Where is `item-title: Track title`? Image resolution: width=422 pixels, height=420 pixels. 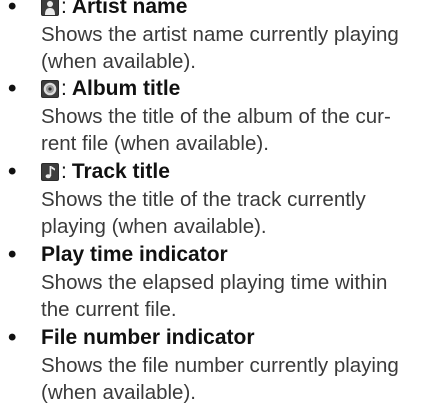 item-title: Track title is located at coordinates (120, 171).